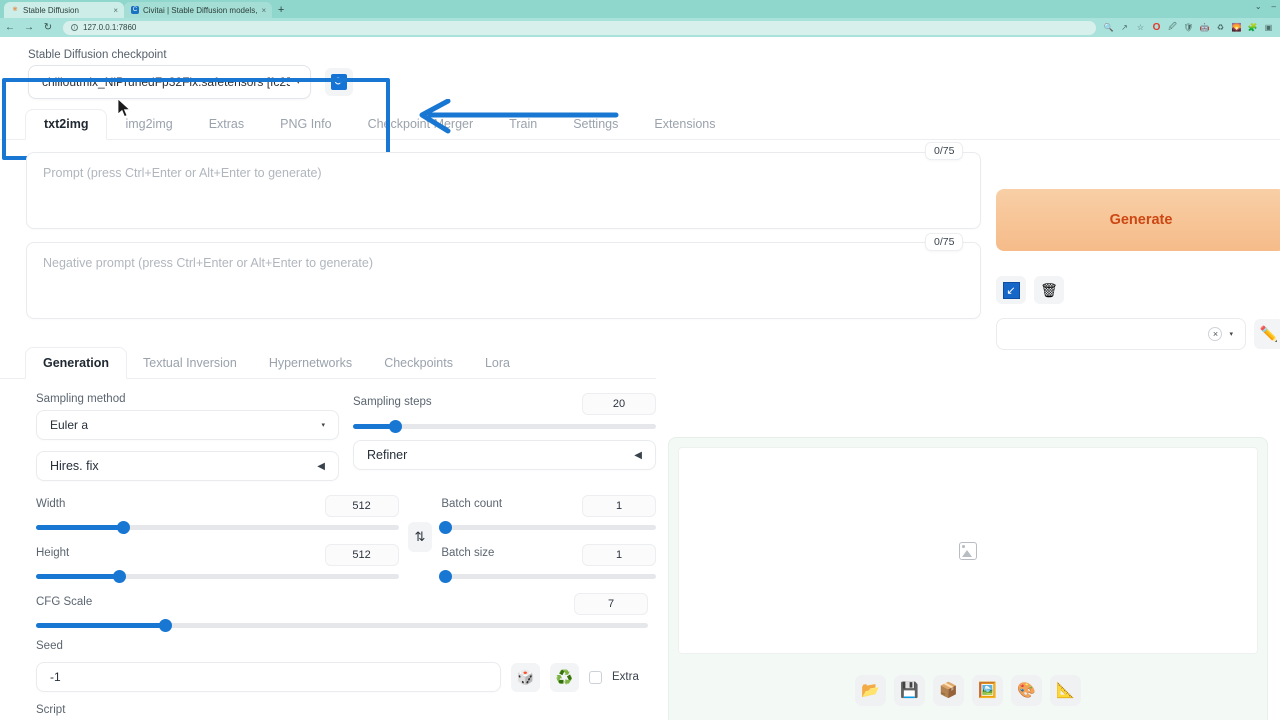 This screenshot has height=720, width=1280. I want to click on refresh-checkpoints-button: ⟳, so click(339, 82).